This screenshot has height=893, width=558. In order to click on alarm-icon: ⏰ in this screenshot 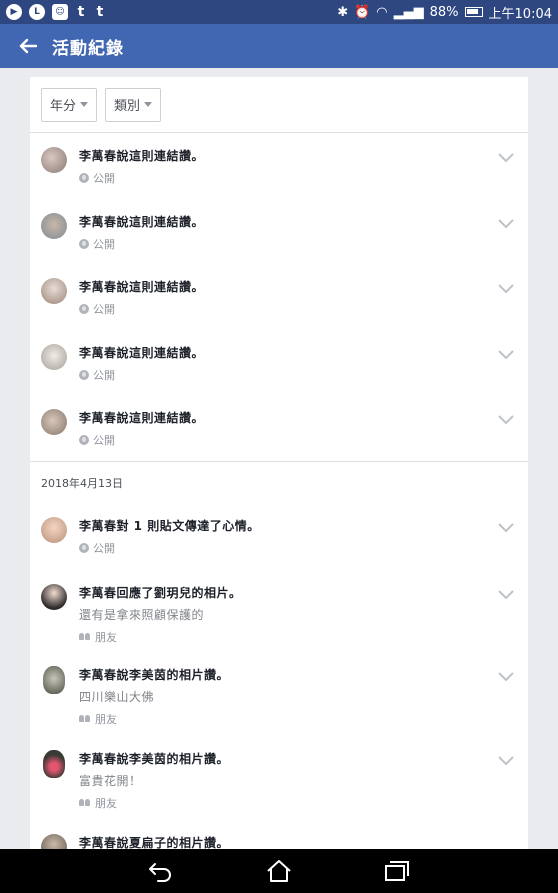, I will do `click(362, 12)`.